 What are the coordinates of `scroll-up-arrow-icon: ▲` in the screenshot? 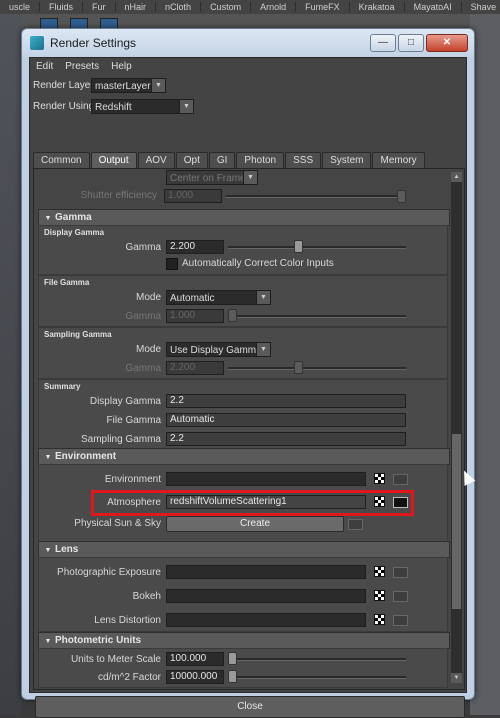 It's located at (456, 177).